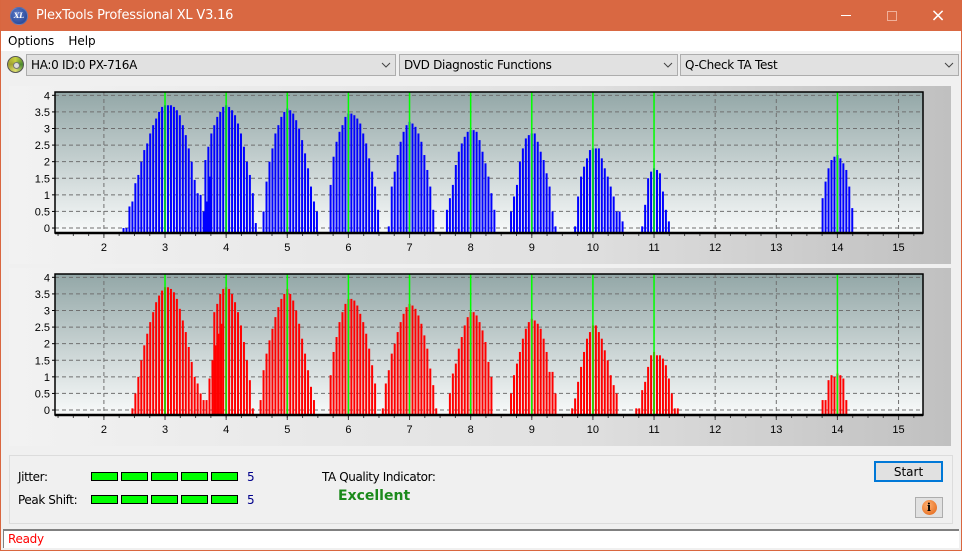  I want to click on drive-select: HA:0 ID:0 PX-716A, so click(211, 65).